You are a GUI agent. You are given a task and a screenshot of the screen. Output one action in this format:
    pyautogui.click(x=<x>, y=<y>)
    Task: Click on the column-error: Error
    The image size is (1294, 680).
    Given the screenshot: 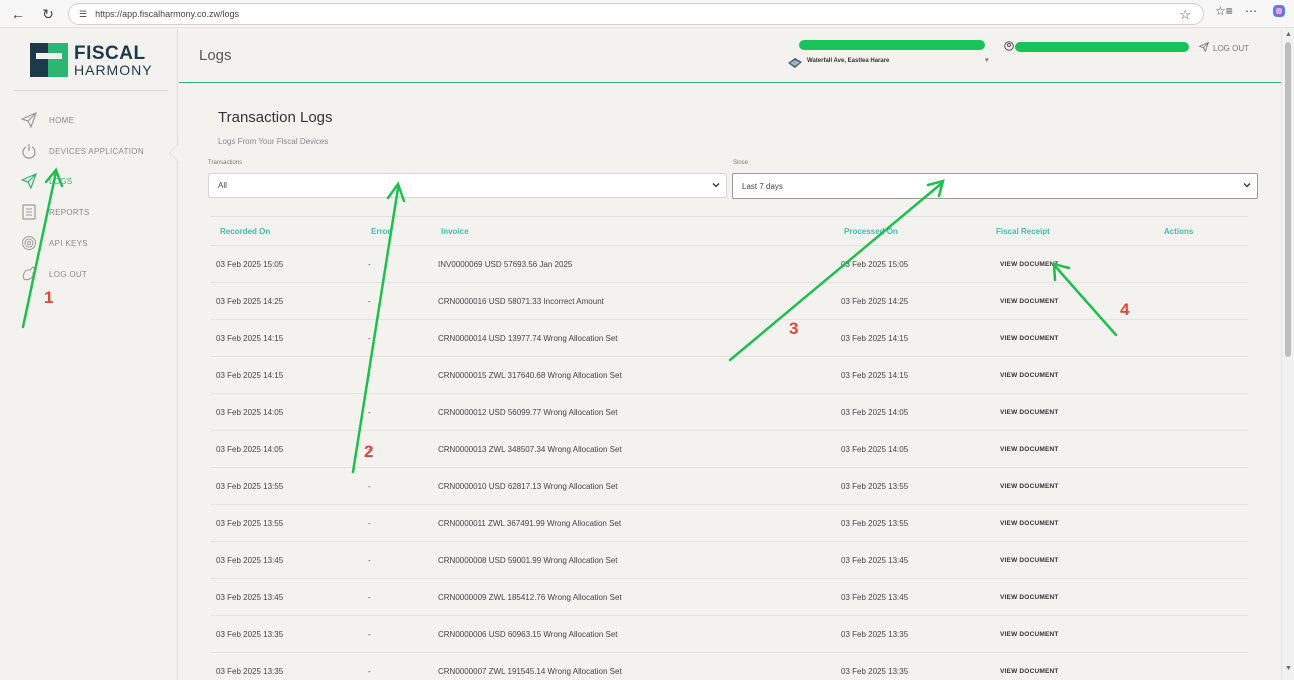 What is the action you would take?
    pyautogui.click(x=381, y=231)
    